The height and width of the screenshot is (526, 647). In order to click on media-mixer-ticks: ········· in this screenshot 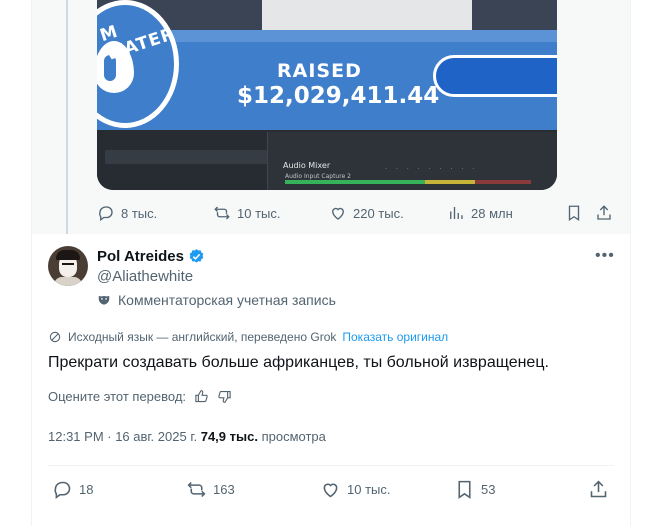, I will do `click(434, 169)`.